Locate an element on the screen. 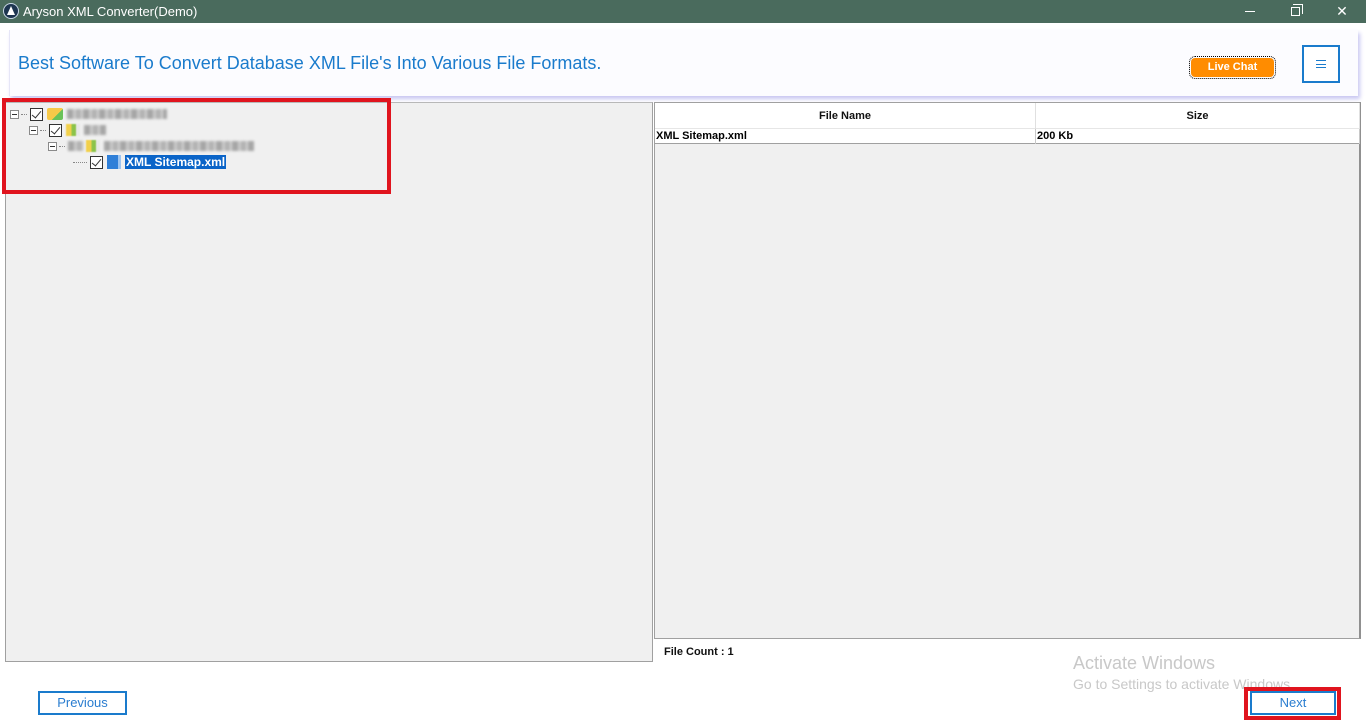 Image resolution: width=1366 pixels, height=728 pixels. close-button: ✕ is located at coordinates (1342, 11).